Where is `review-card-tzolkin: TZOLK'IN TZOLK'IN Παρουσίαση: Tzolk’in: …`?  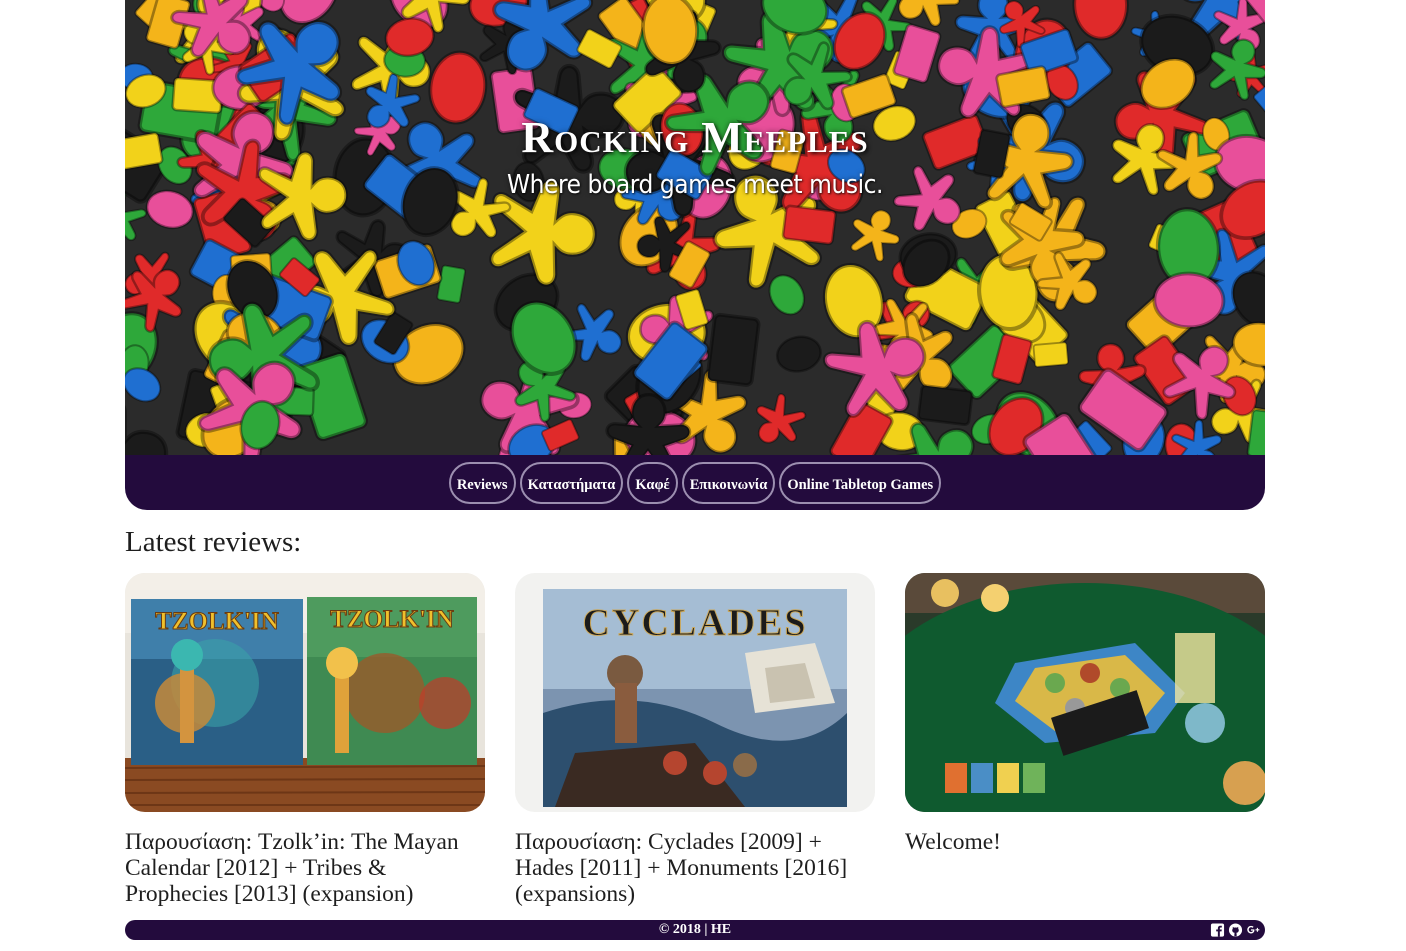 review-card-tzolkin: TZOLK'IN TZOLK'IN Παρουσίαση: Tzolk’in: … is located at coordinates (305, 740).